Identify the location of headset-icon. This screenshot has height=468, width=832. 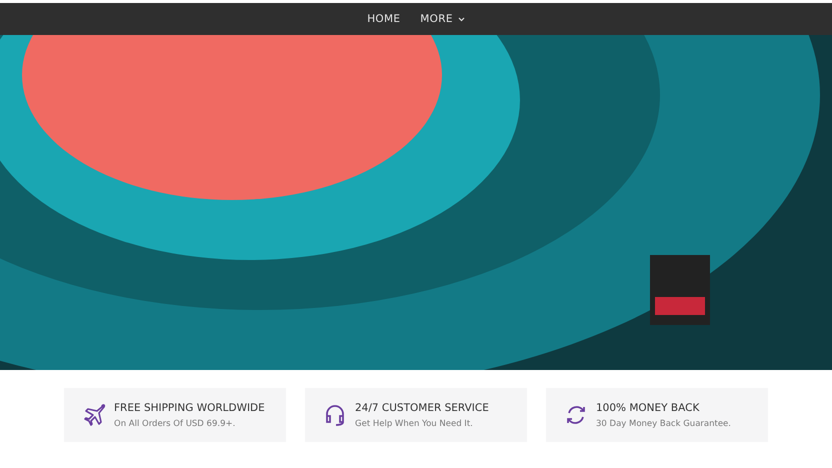
(335, 415).